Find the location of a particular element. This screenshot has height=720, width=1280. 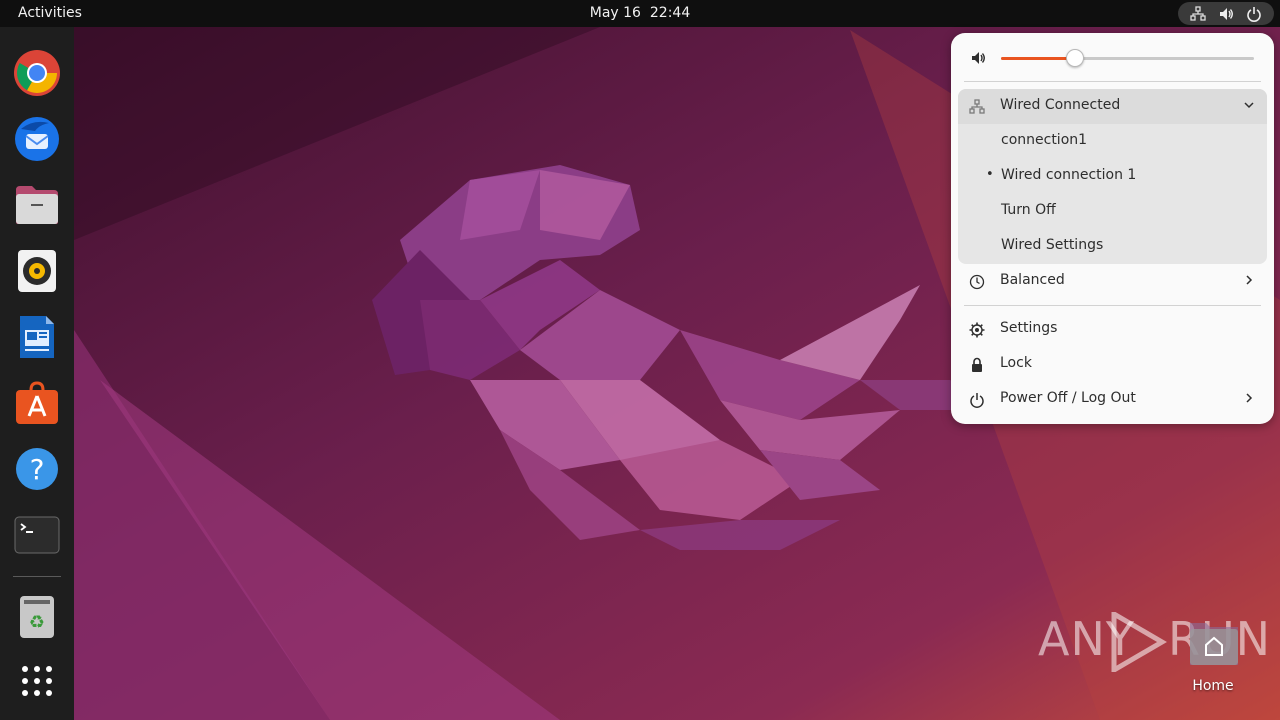

settings-item: Settings is located at coordinates (1112, 329).